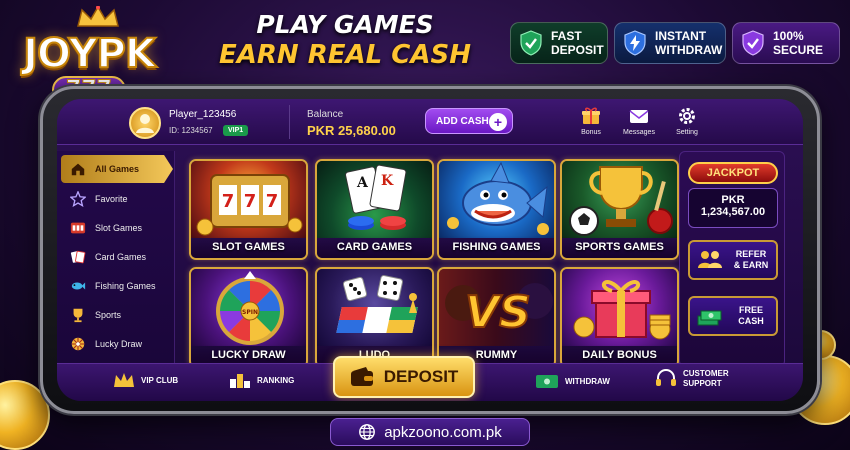  What do you see at coordinates (125, 286) in the screenshot?
I see `sidebar-item-label: Fishing Games` at bounding box center [125, 286].